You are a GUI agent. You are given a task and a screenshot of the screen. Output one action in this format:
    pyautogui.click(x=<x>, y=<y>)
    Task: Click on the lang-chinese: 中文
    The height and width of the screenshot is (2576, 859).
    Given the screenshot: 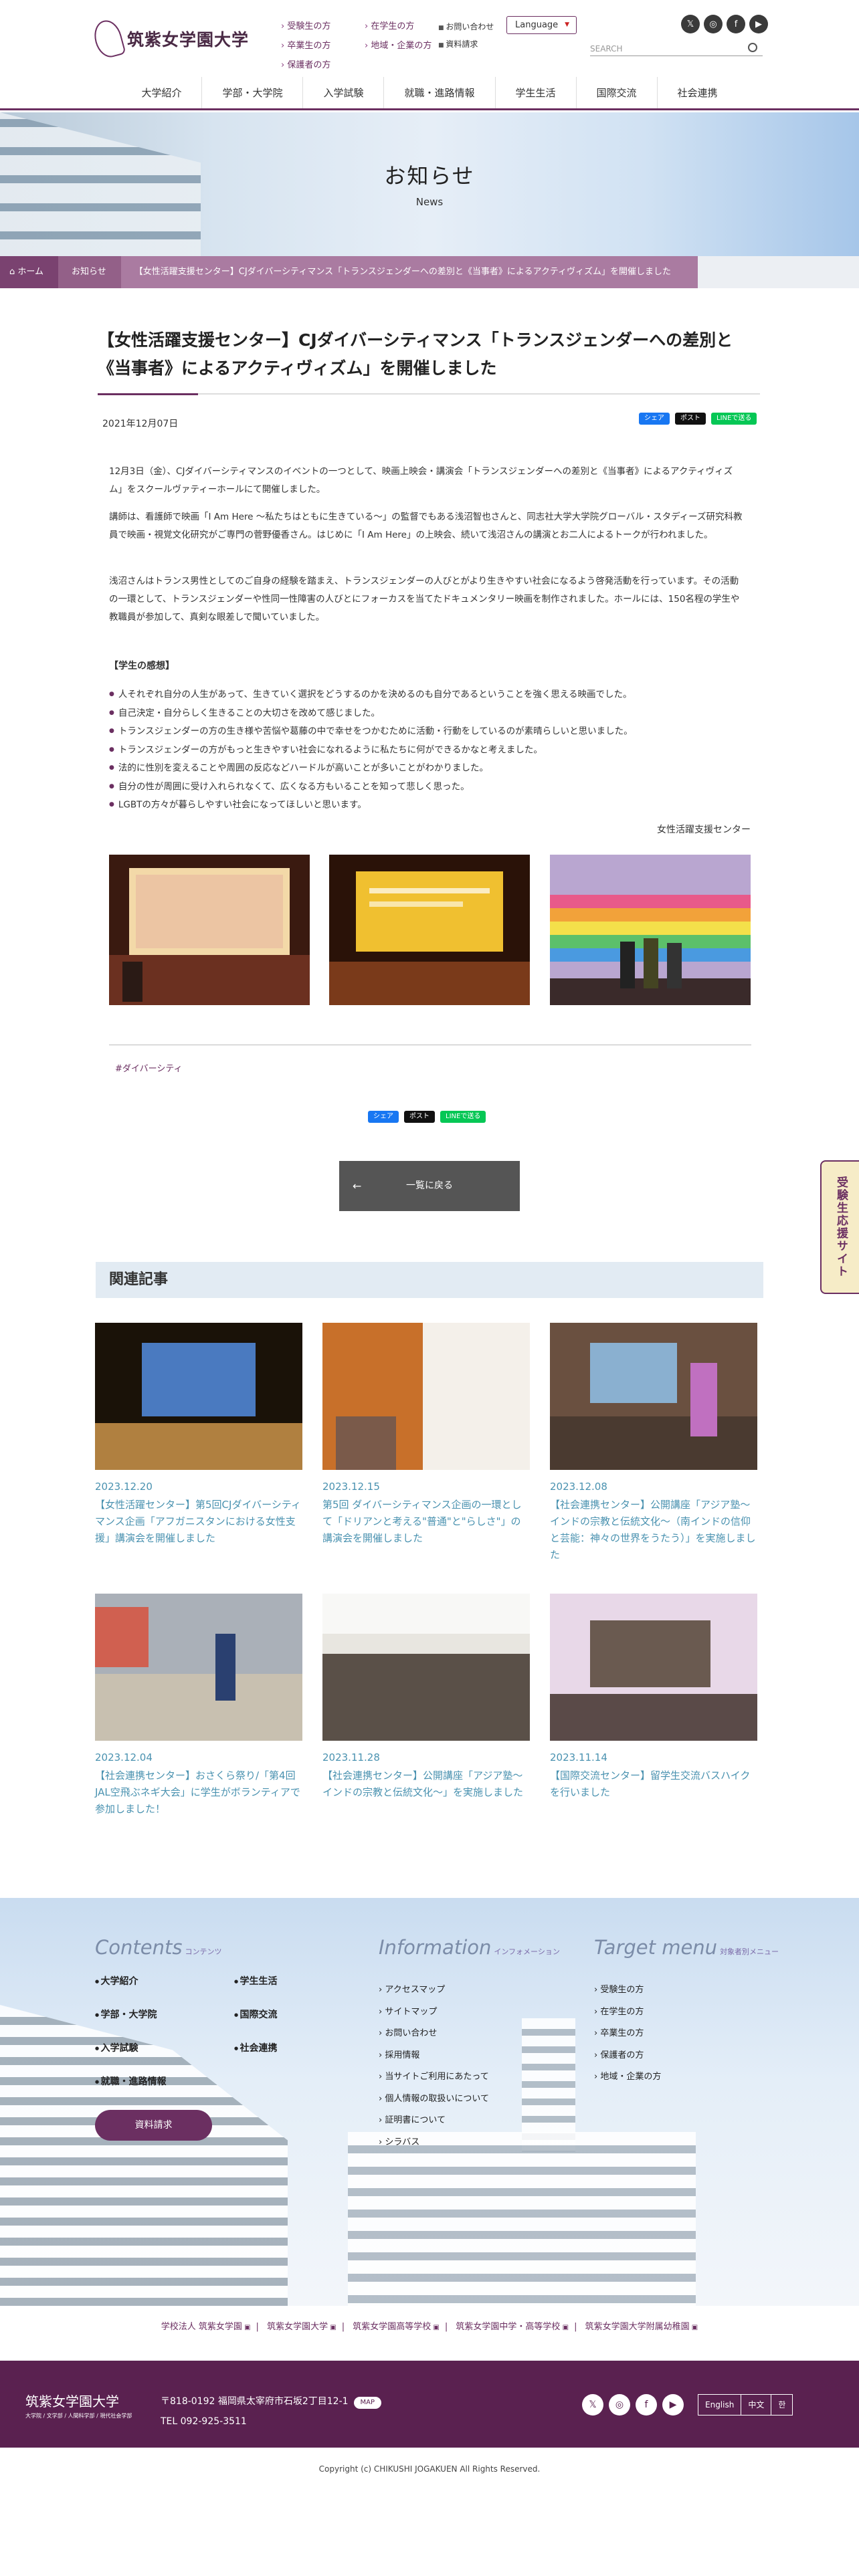 What is the action you would take?
    pyautogui.click(x=756, y=2405)
    